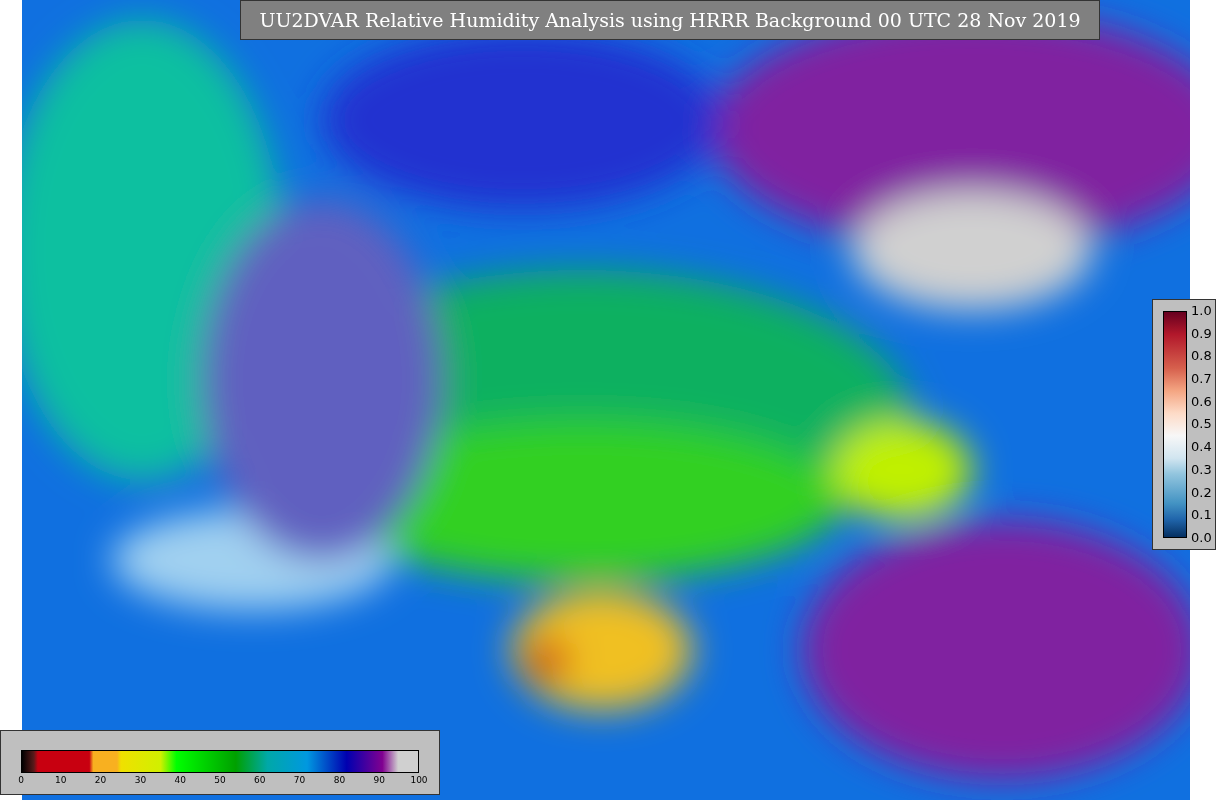 The height and width of the screenshot is (800, 1216). Describe the element at coordinates (180, 780) in the screenshot. I see `tick-label: 40` at that location.